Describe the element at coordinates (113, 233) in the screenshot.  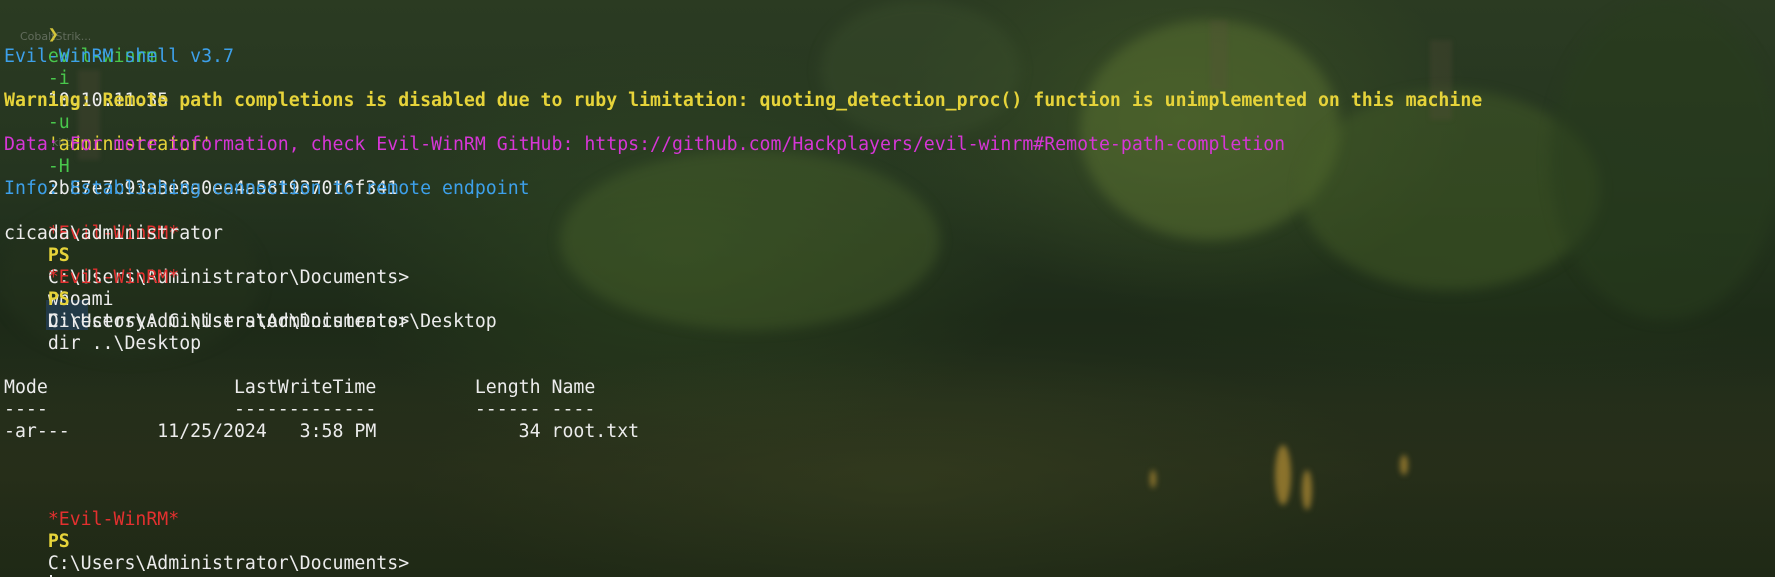
I see `command-output: cicada\administrator` at that location.